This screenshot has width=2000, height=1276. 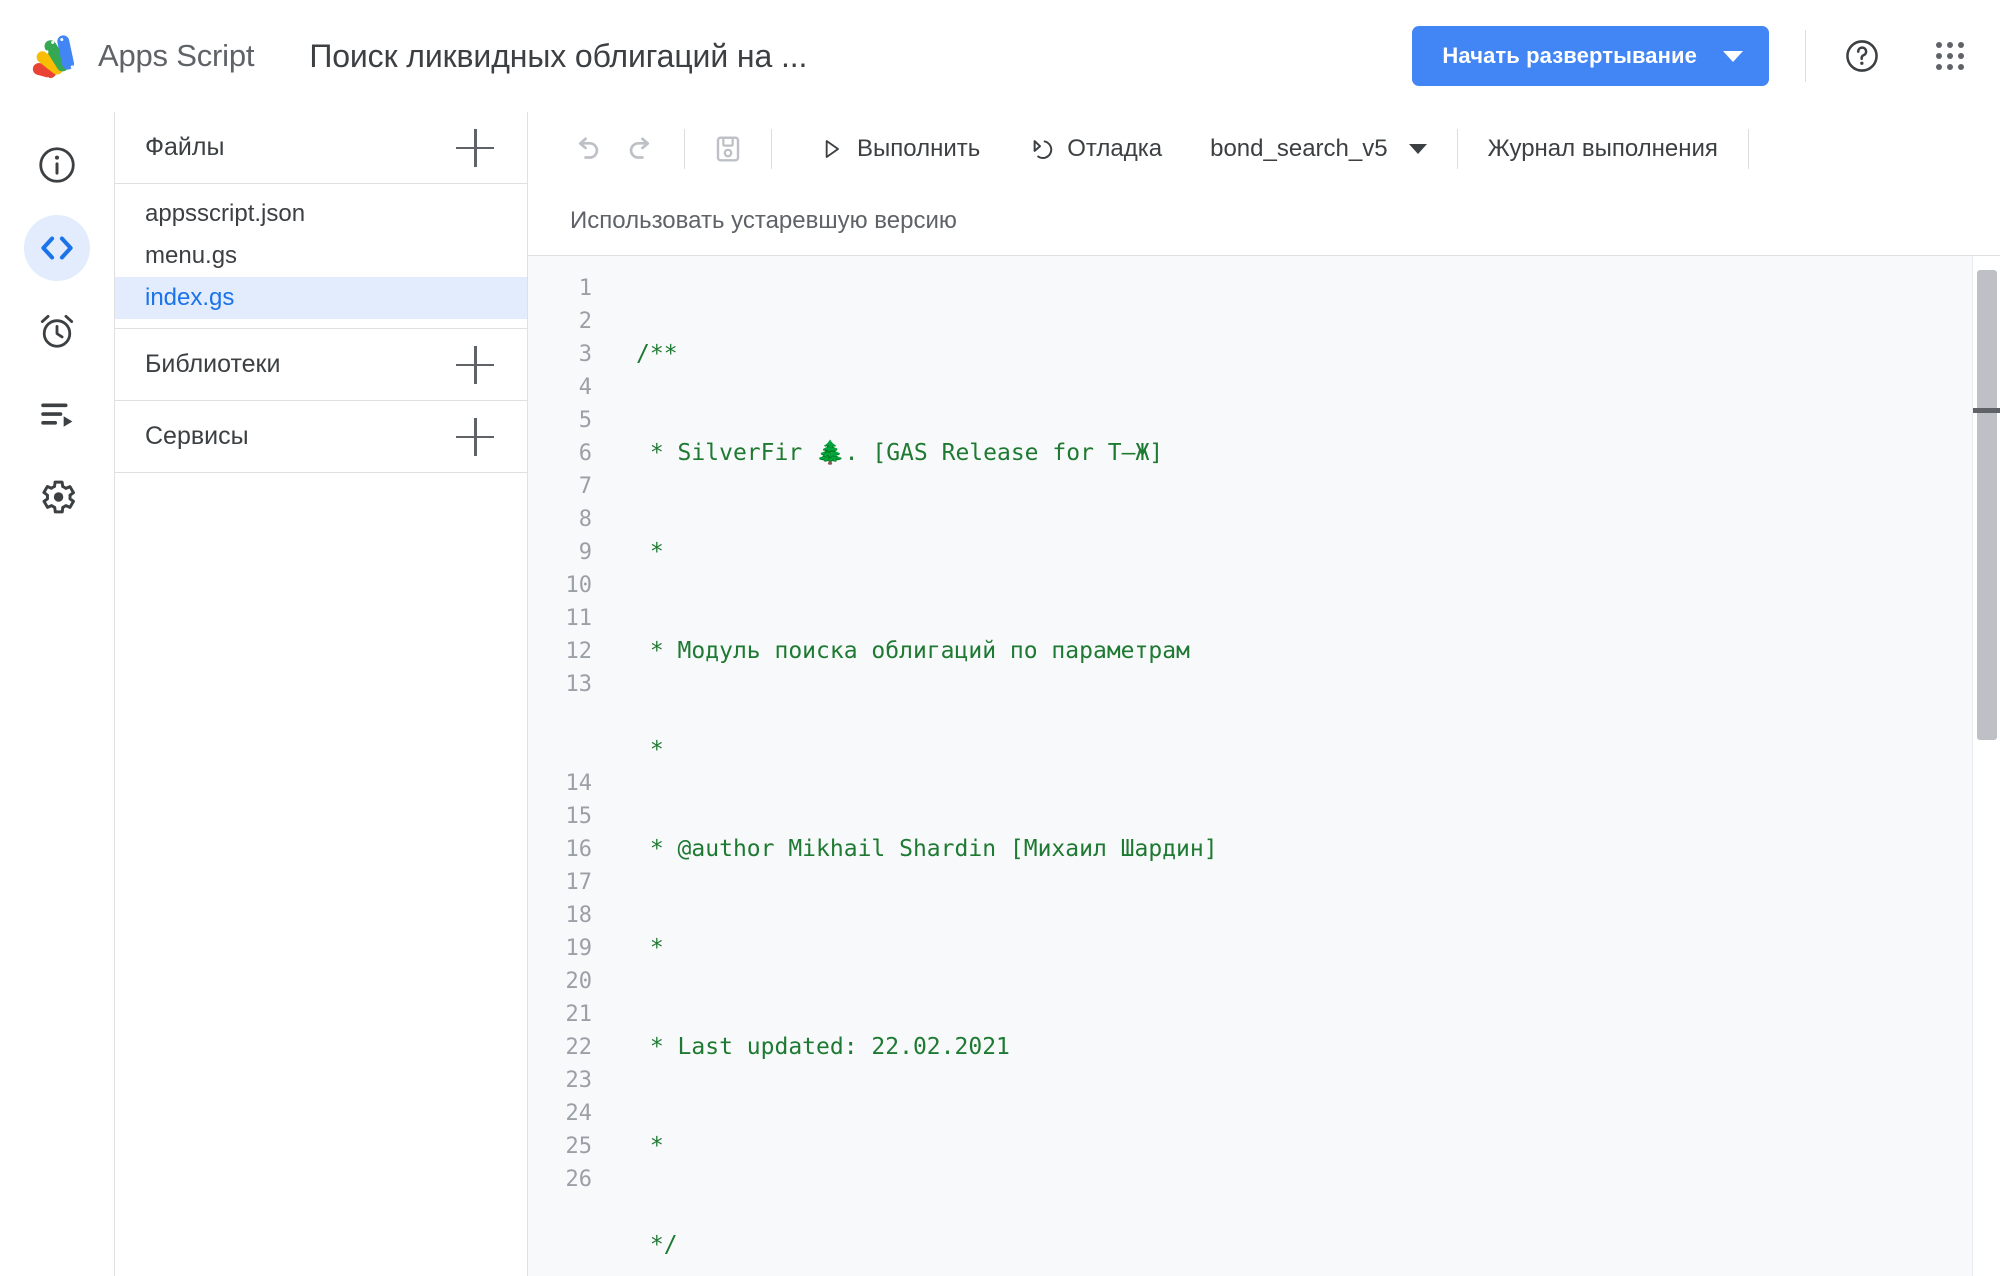 What do you see at coordinates (1304, 1047) in the screenshot?
I see `code-line: * Last updated: 22.02.2021` at bounding box center [1304, 1047].